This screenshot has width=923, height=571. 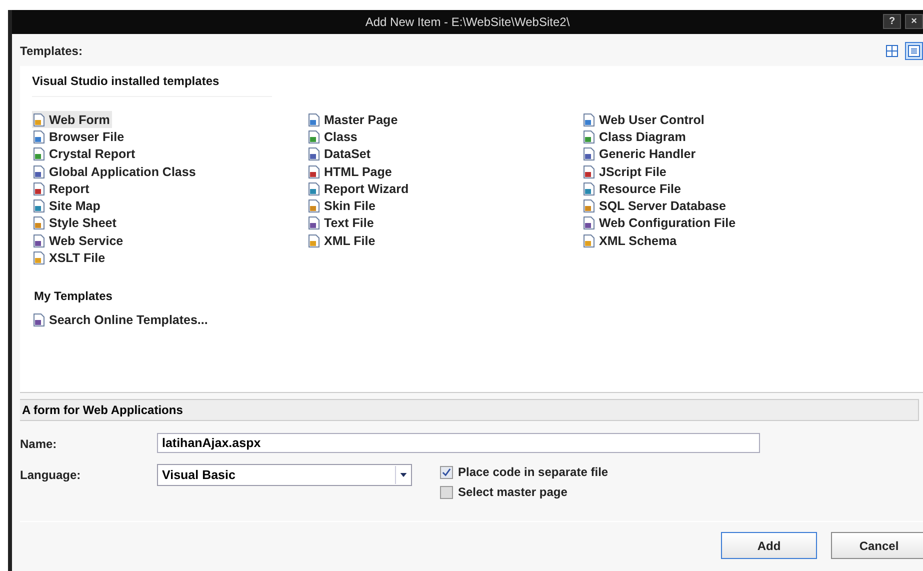 What do you see at coordinates (340, 154) in the screenshot?
I see `template-item: DataSet` at bounding box center [340, 154].